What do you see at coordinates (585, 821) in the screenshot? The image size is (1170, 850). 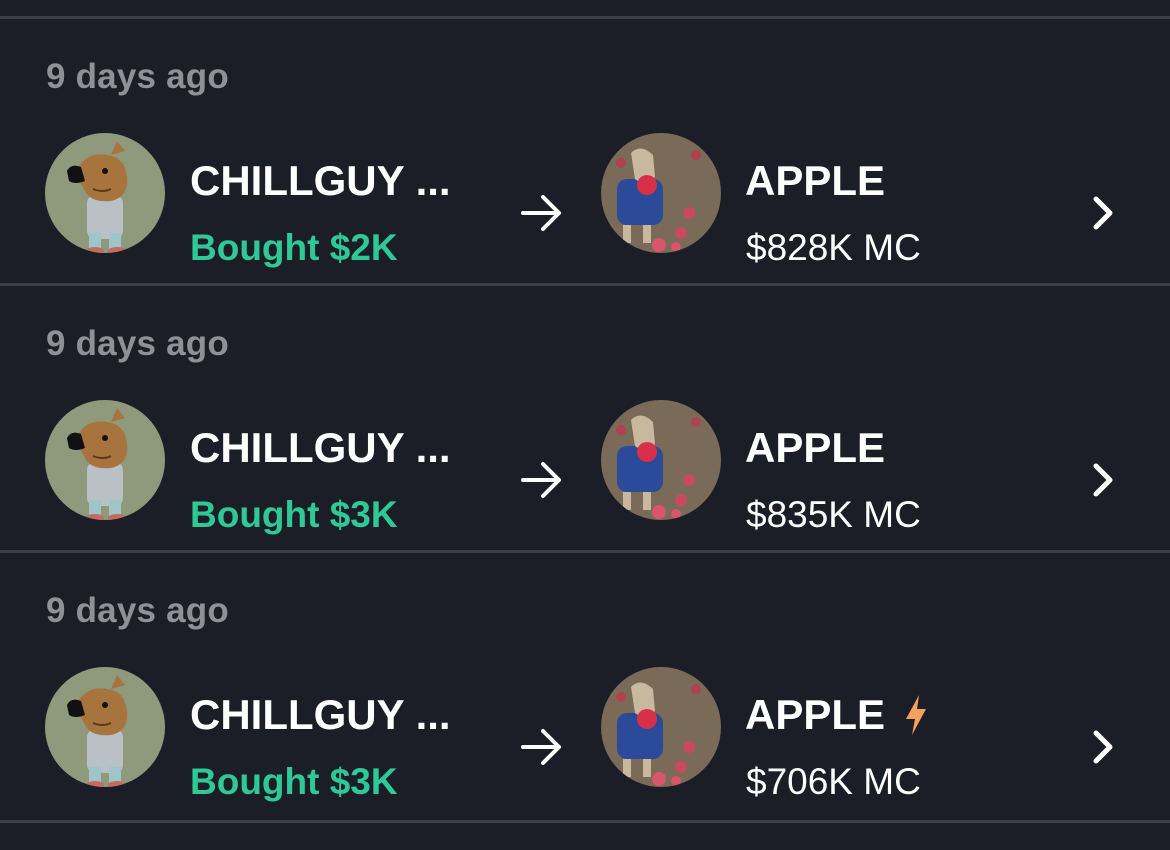 I see `divider` at bounding box center [585, 821].